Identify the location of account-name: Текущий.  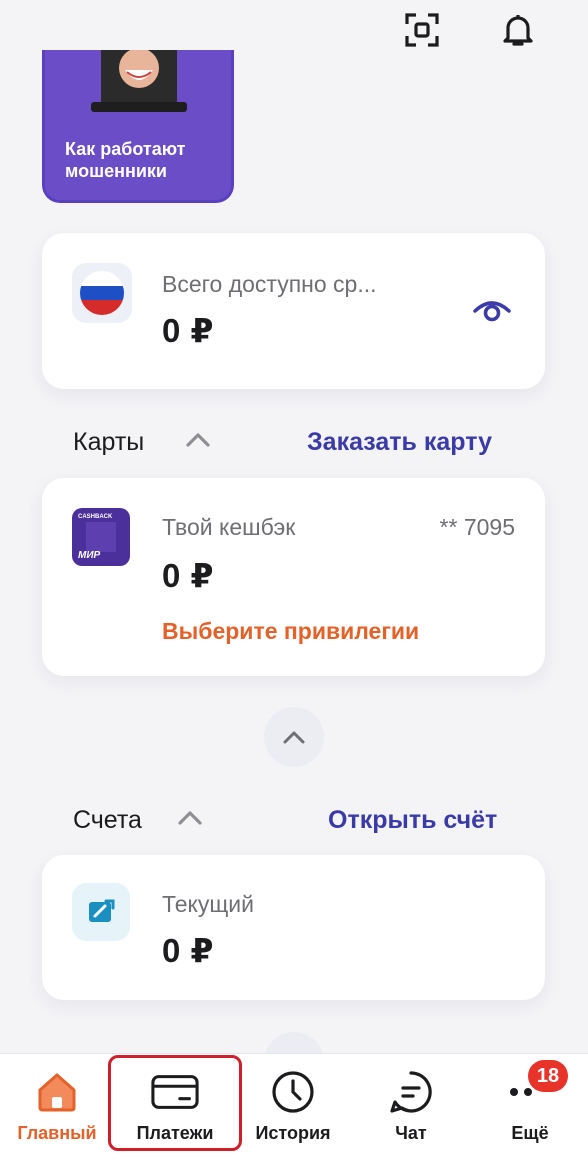
(208, 904).